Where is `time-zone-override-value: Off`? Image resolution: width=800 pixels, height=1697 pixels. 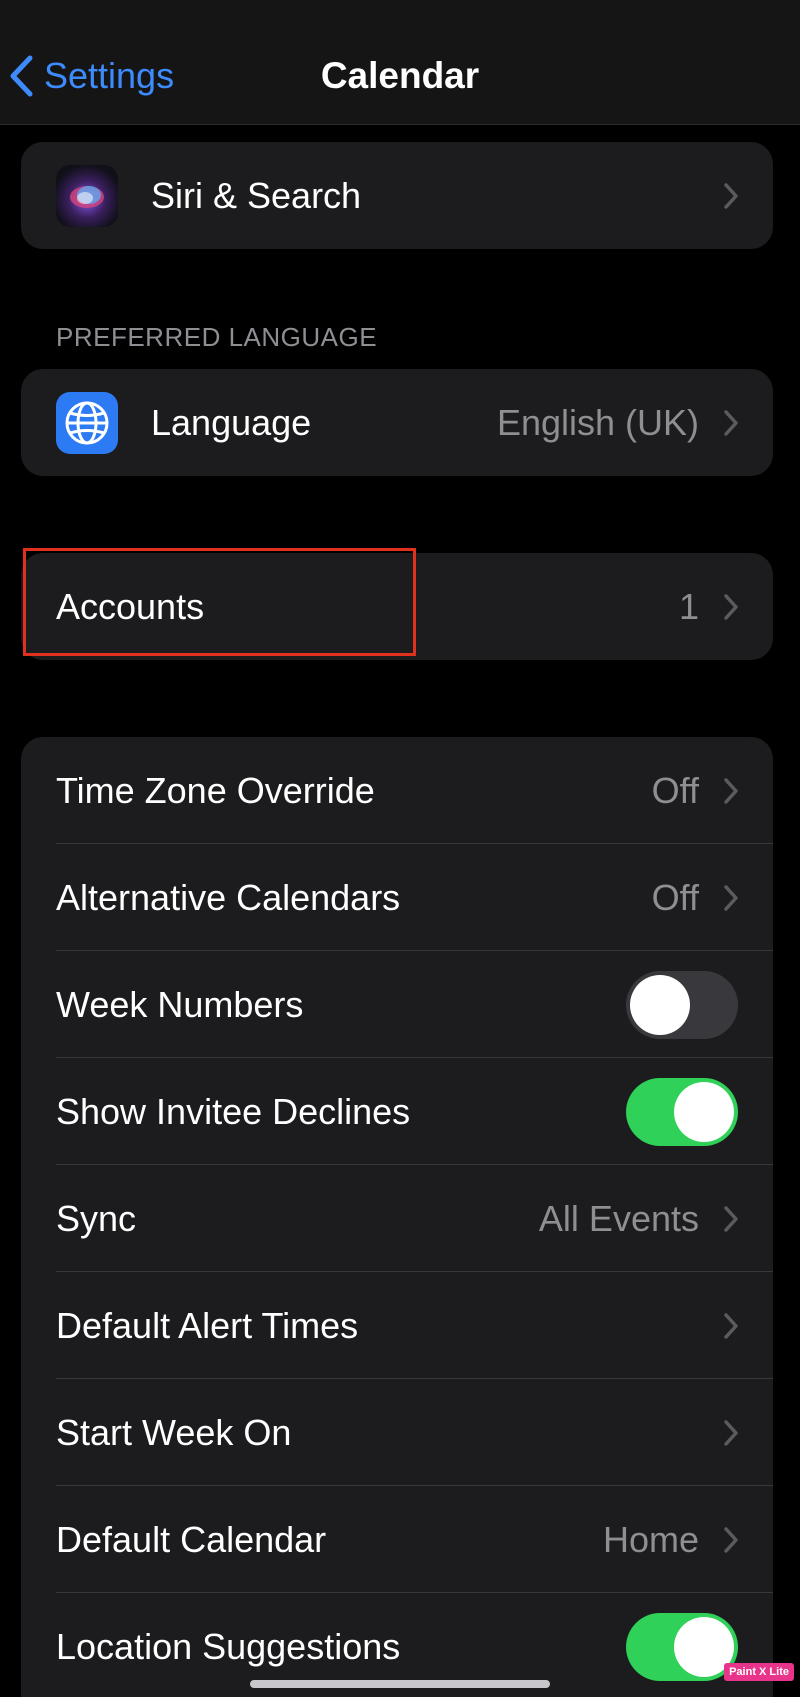 time-zone-override-value: Off is located at coordinates (675, 790).